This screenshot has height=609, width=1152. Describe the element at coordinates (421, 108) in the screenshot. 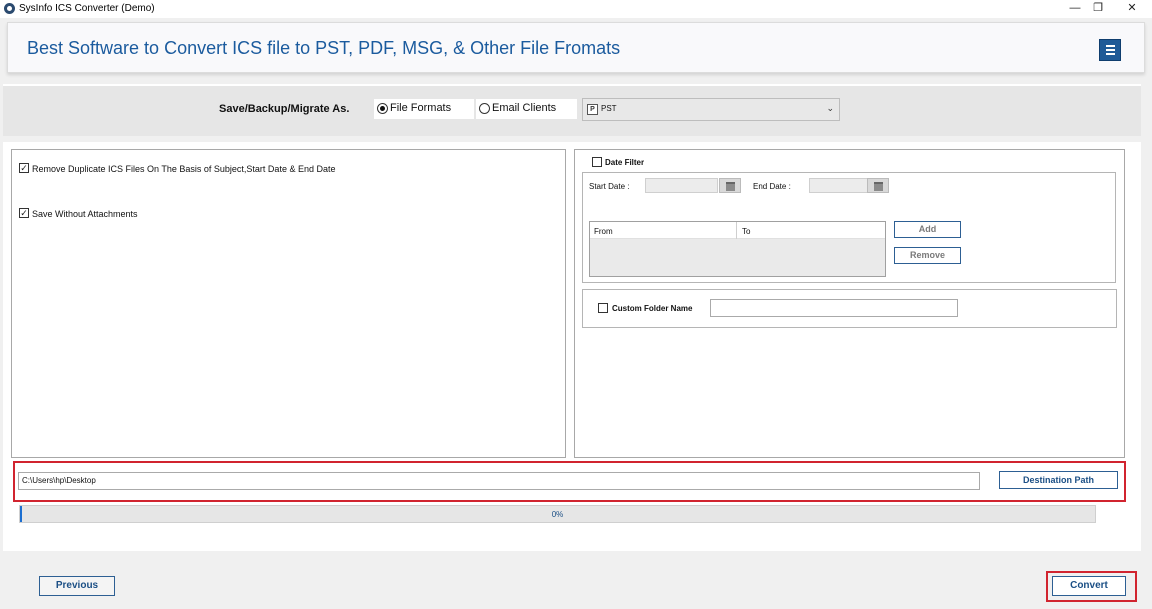

I see `file-formats-label: File Formats` at that location.